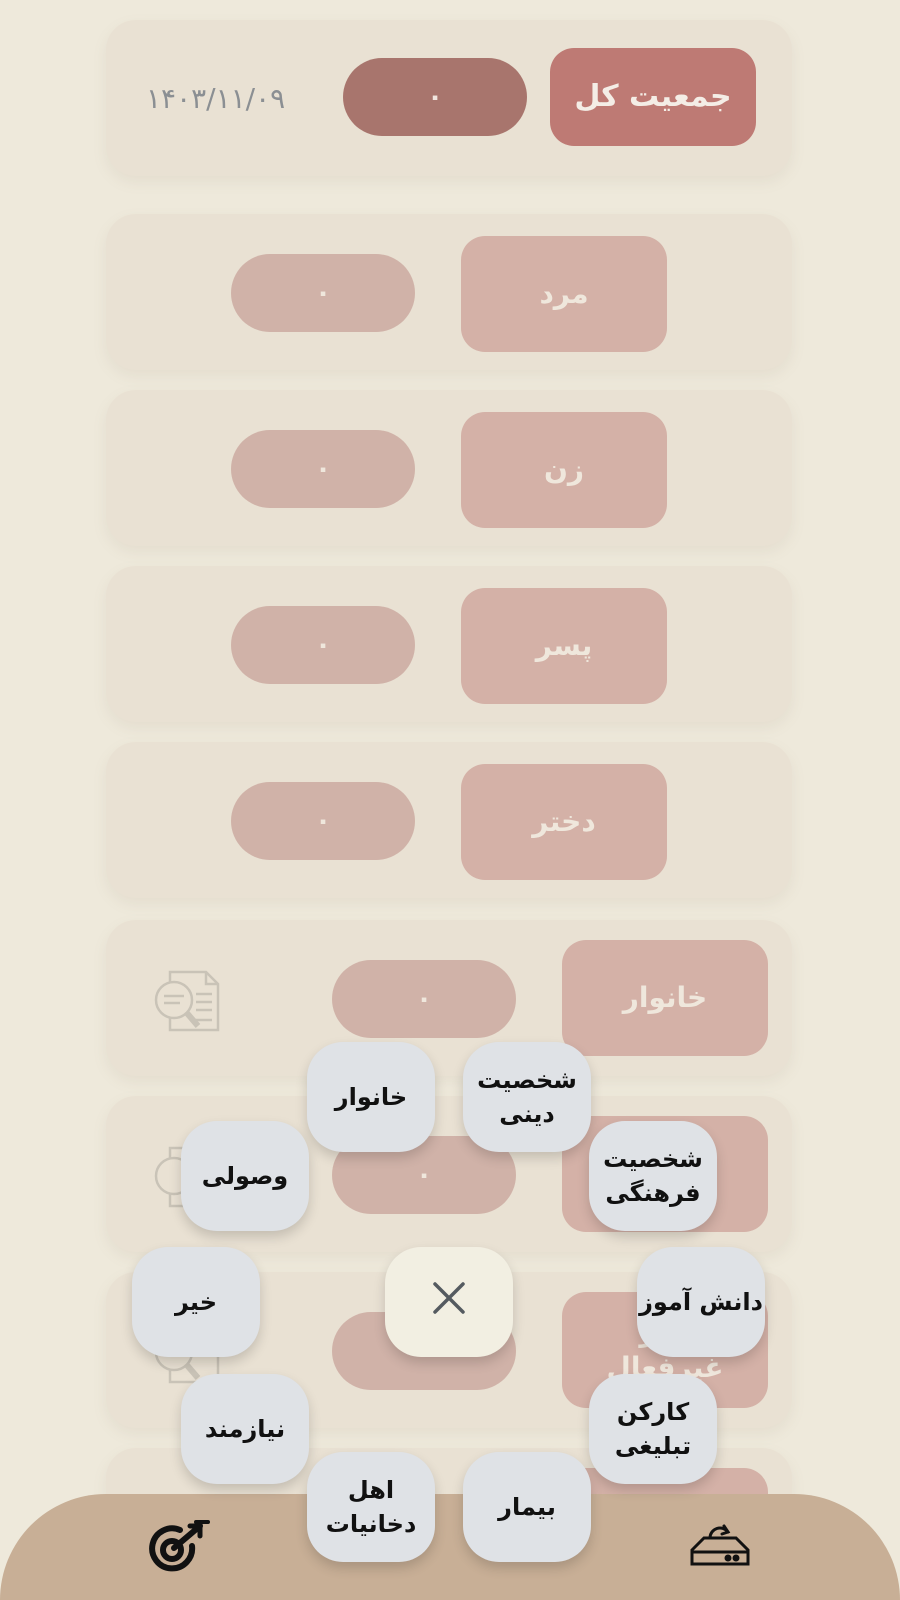  I want to click on row-label: خانوار, so click(665, 998).